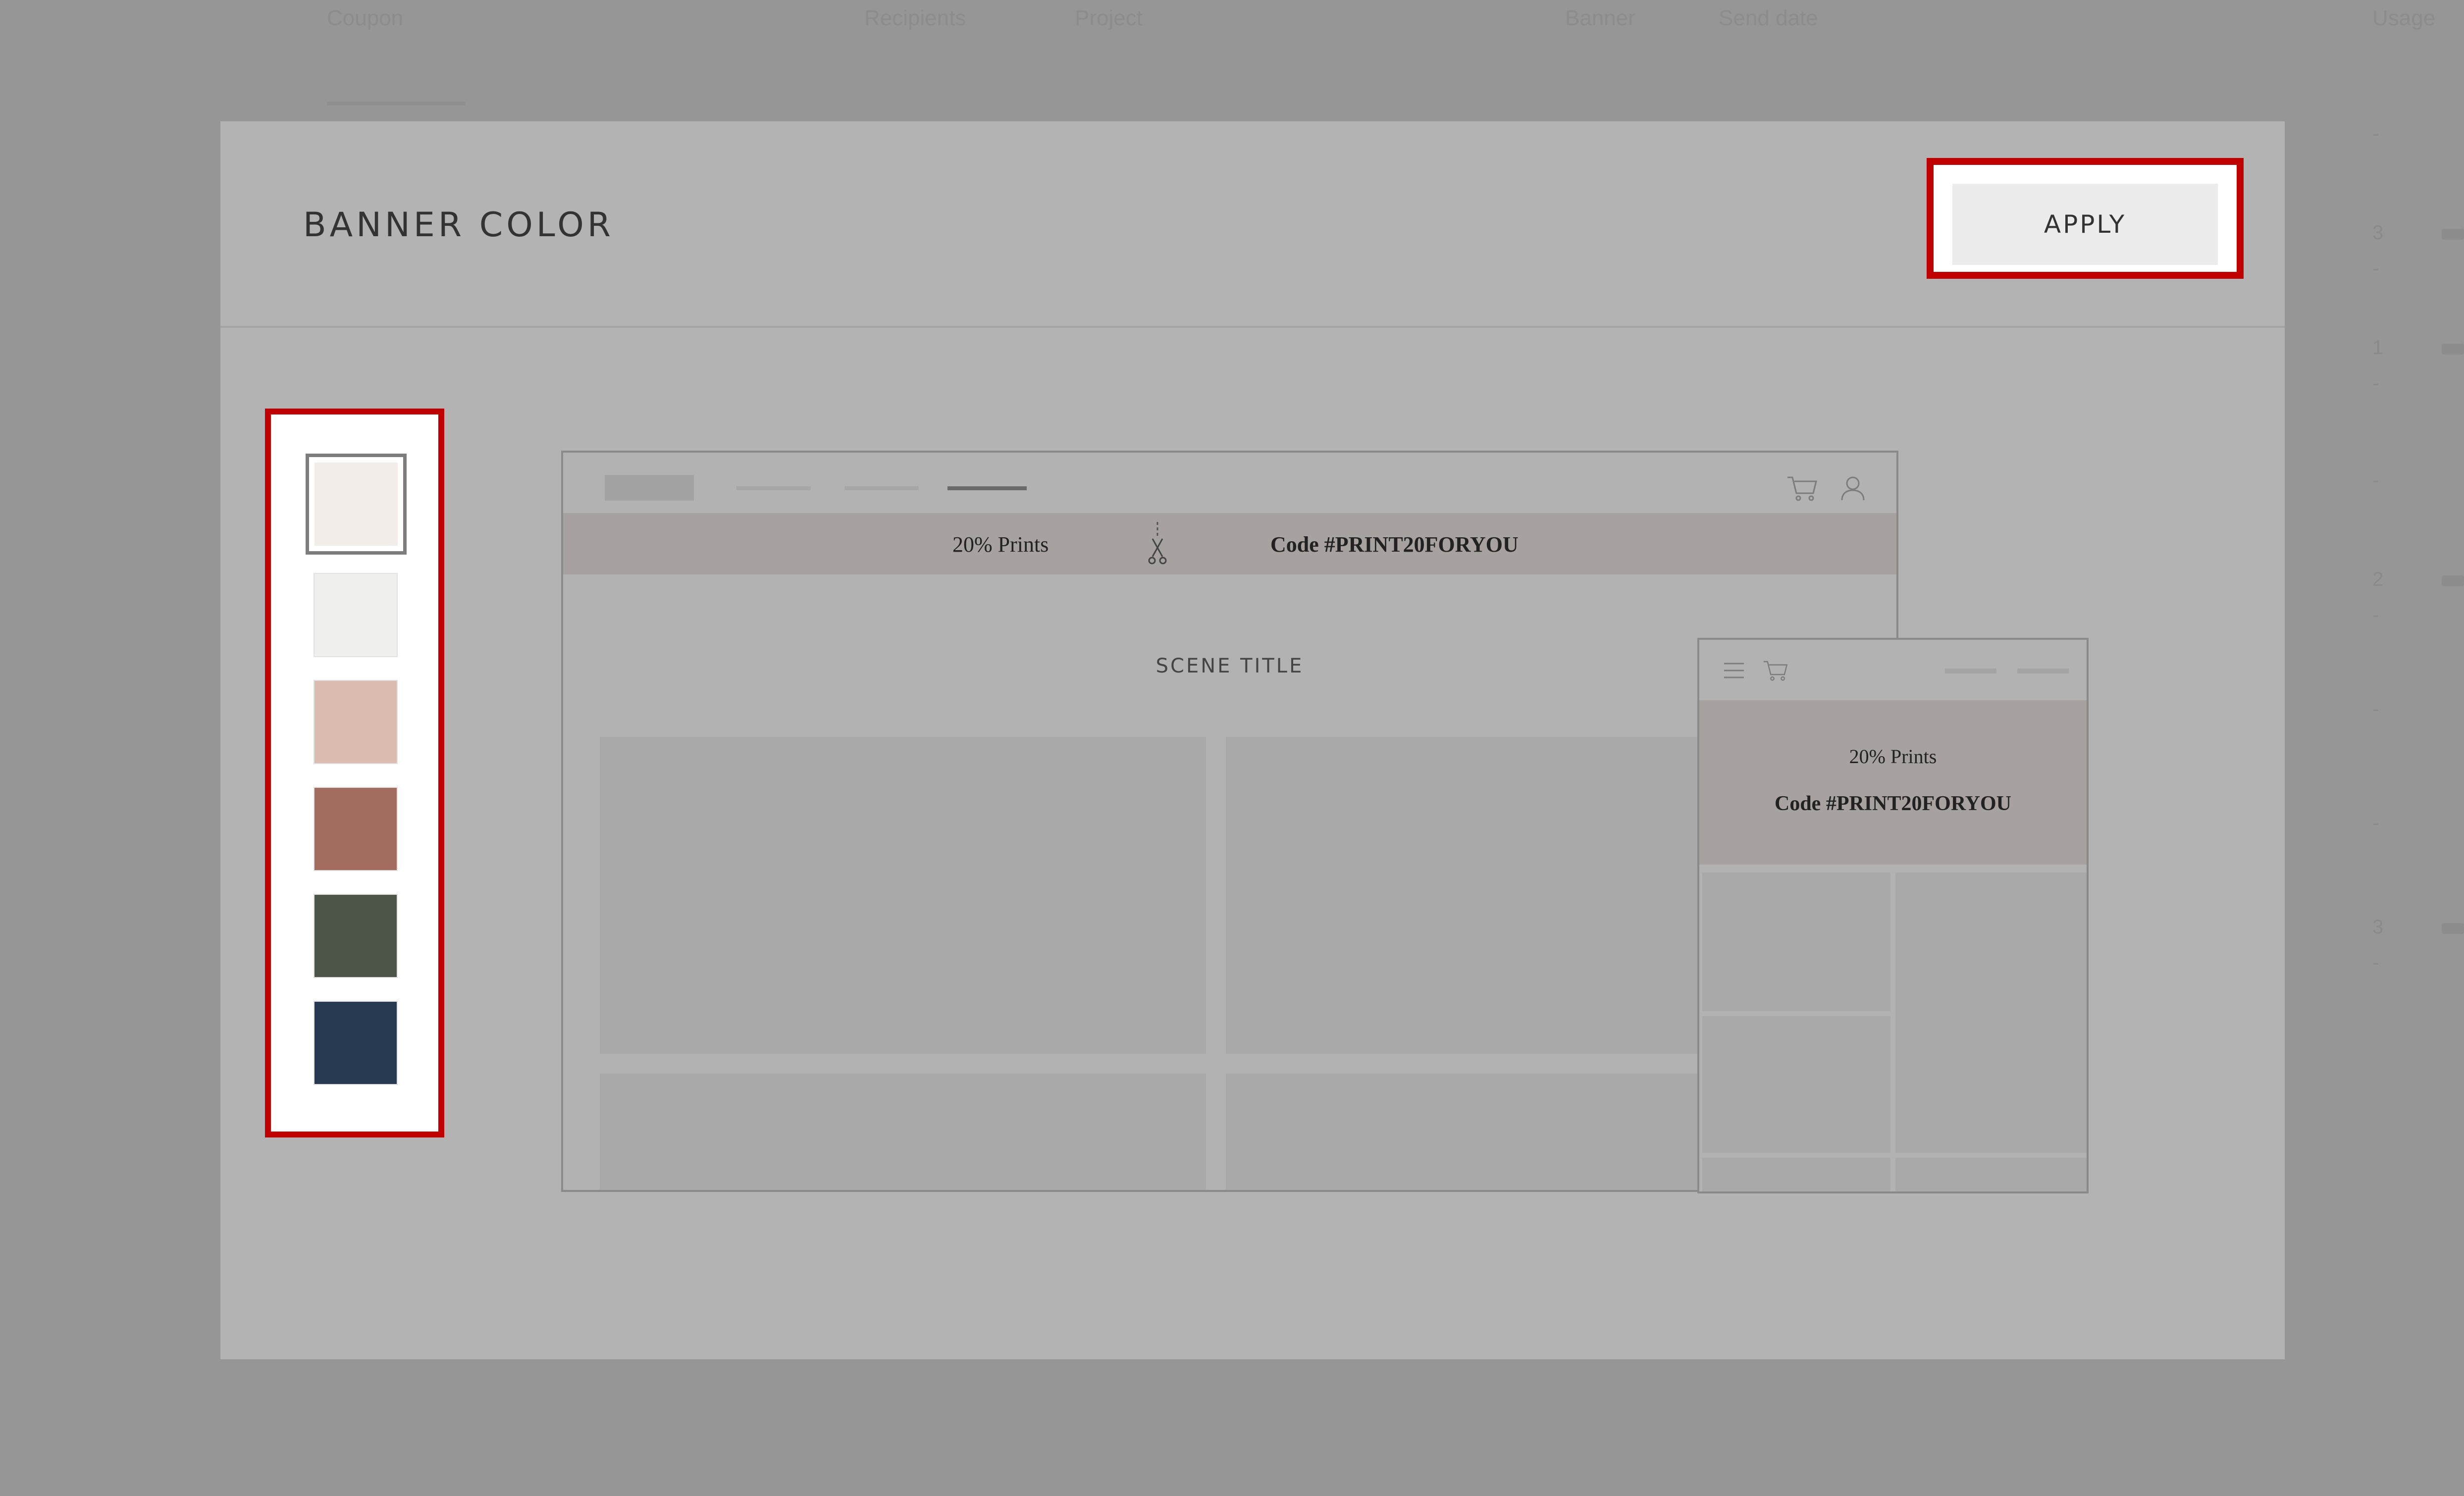  What do you see at coordinates (1734, 671) in the screenshot?
I see `hamburger-icon` at bounding box center [1734, 671].